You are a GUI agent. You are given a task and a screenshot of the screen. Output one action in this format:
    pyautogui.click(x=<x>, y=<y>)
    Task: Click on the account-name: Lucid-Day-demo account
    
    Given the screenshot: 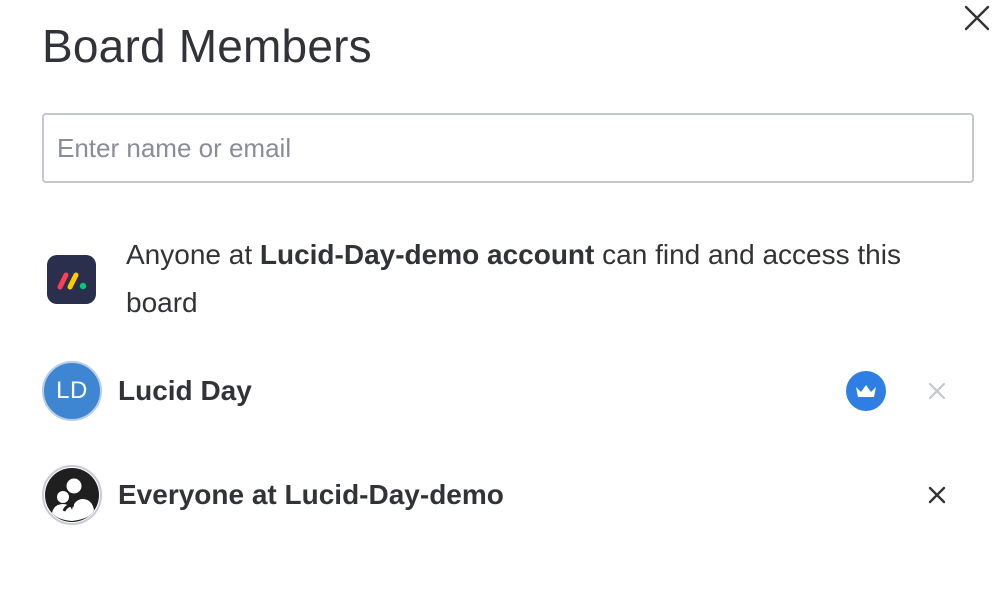 What is the action you would take?
    pyautogui.click(x=427, y=254)
    